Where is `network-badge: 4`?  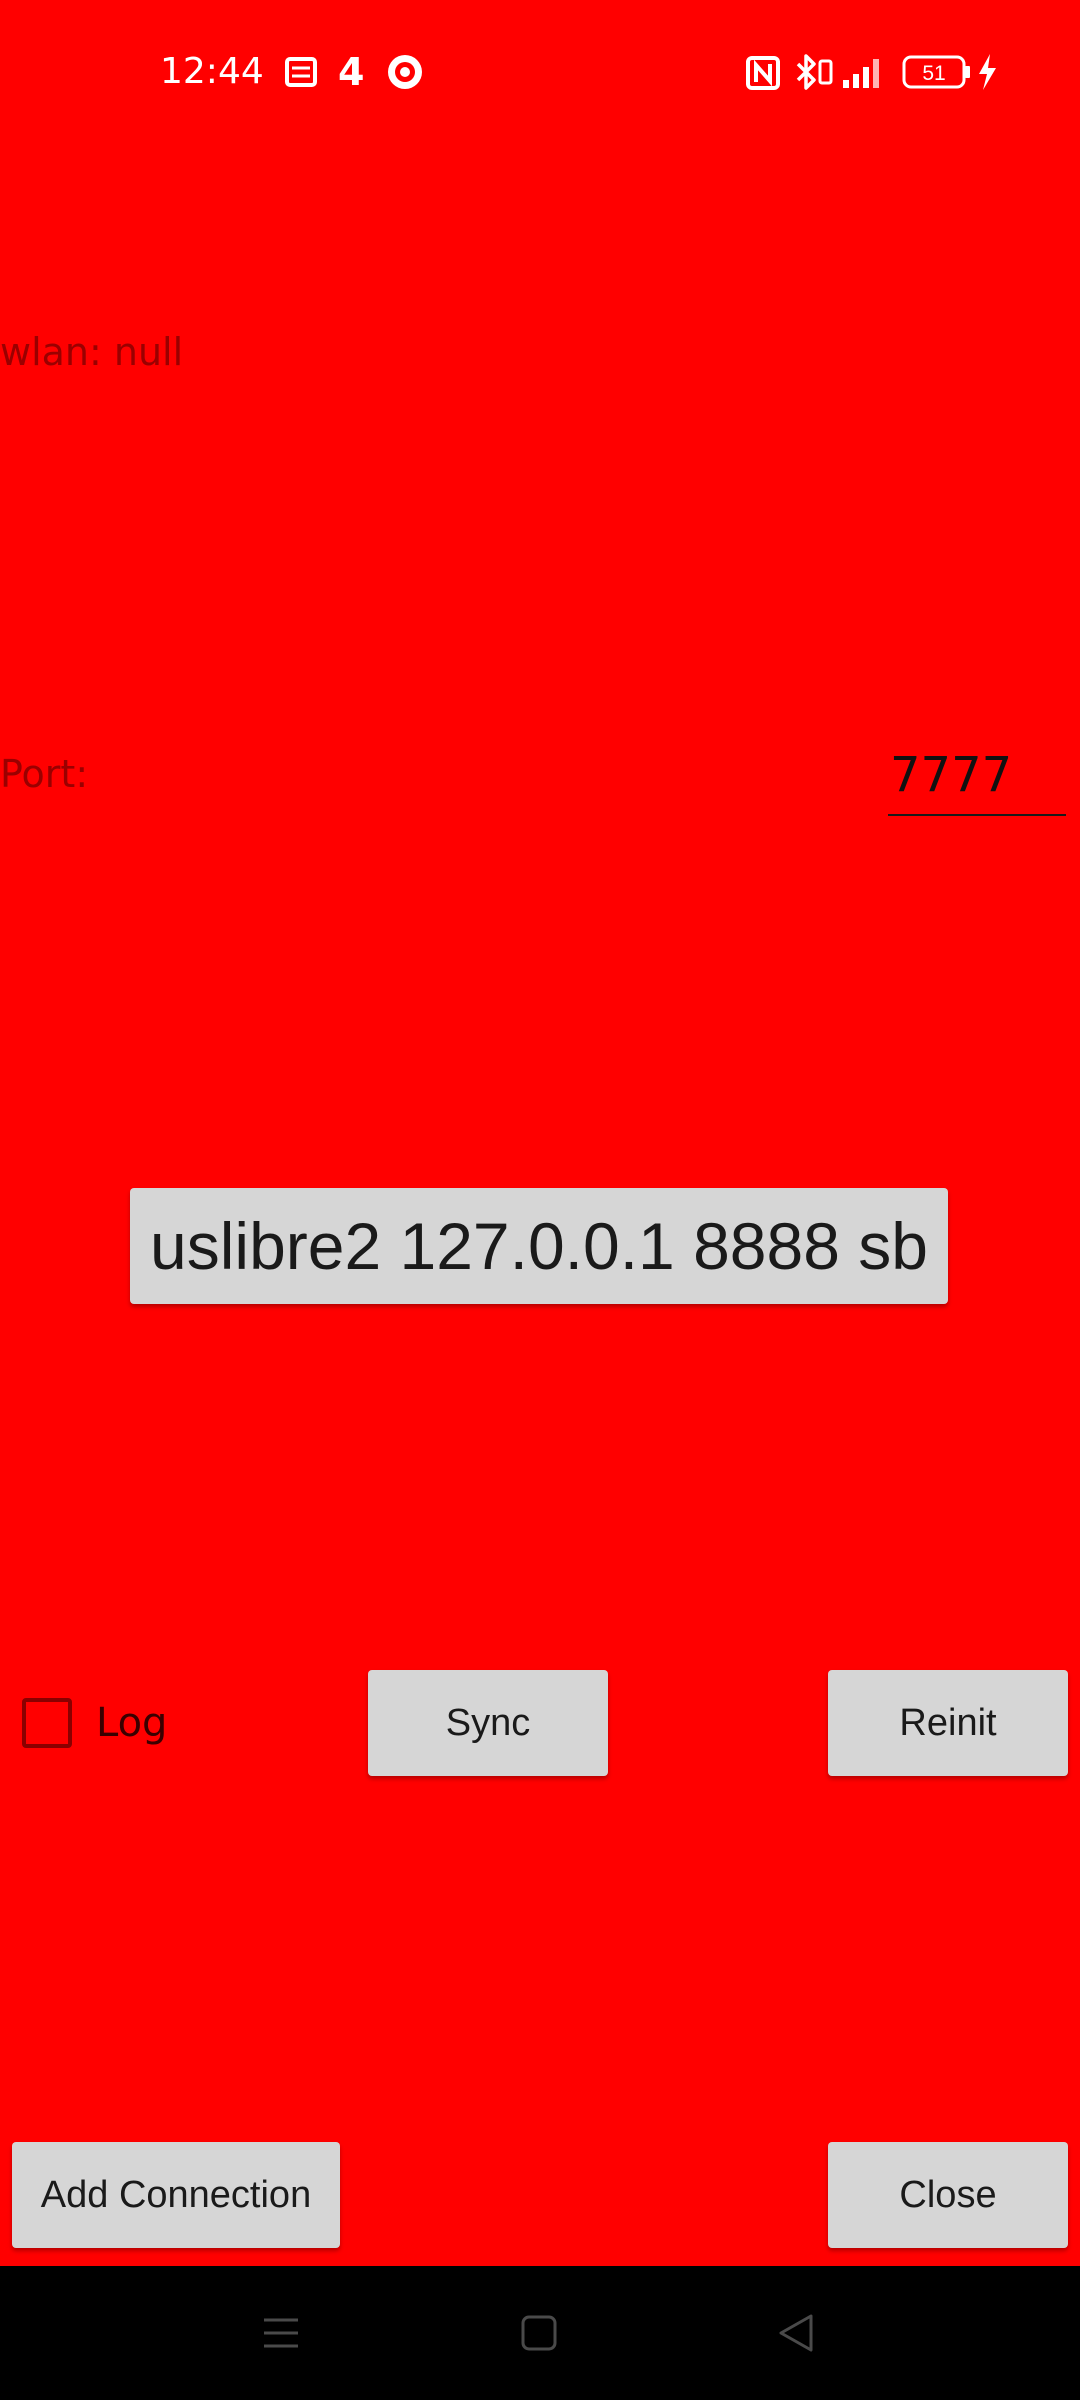
network-badge: 4 is located at coordinates (351, 72).